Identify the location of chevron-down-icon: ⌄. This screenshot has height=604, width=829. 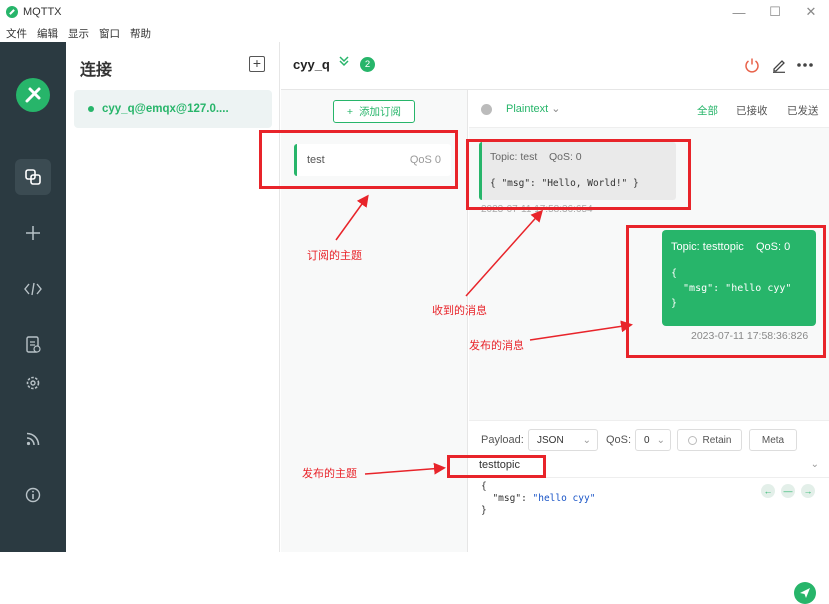
(556, 109).